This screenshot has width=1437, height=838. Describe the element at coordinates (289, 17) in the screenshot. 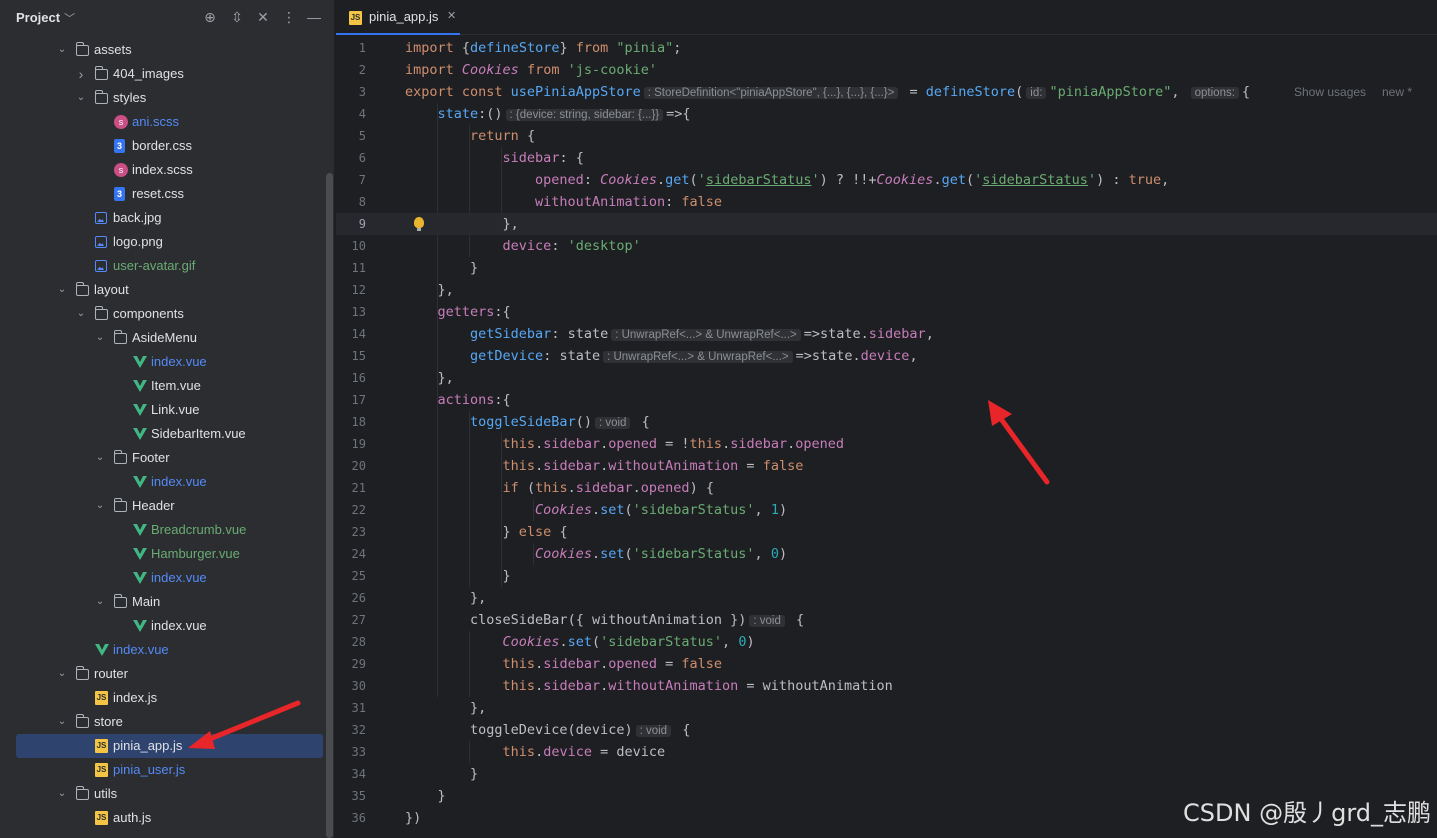

I see `options-icon: ⋮` at that location.